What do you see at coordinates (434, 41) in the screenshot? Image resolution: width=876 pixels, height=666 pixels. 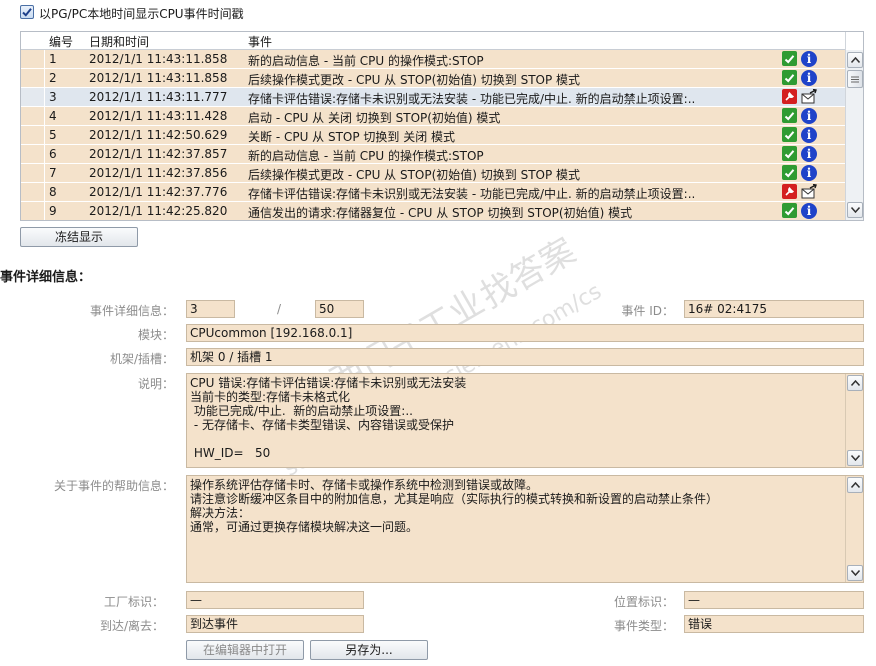 I see `table-header: 编号 日期和时间 事件` at bounding box center [434, 41].